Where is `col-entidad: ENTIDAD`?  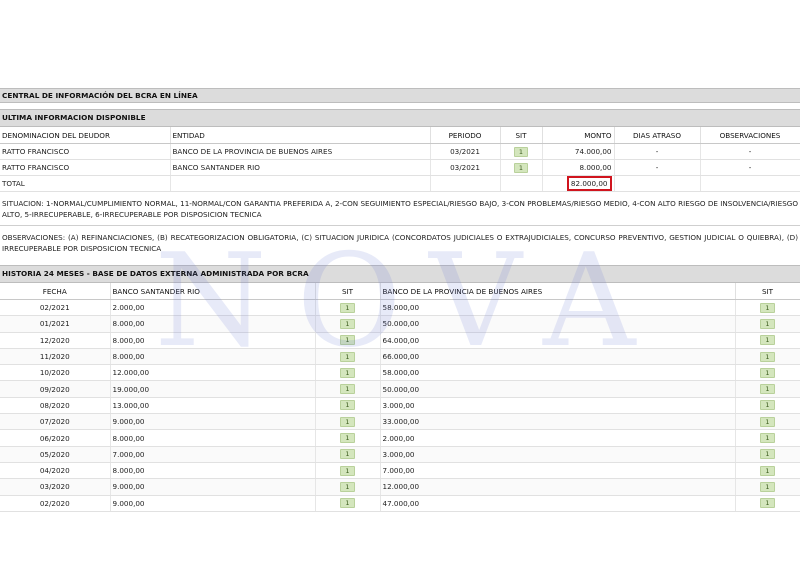 col-entidad: ENTIDAD is located at coordinates (300, 135).